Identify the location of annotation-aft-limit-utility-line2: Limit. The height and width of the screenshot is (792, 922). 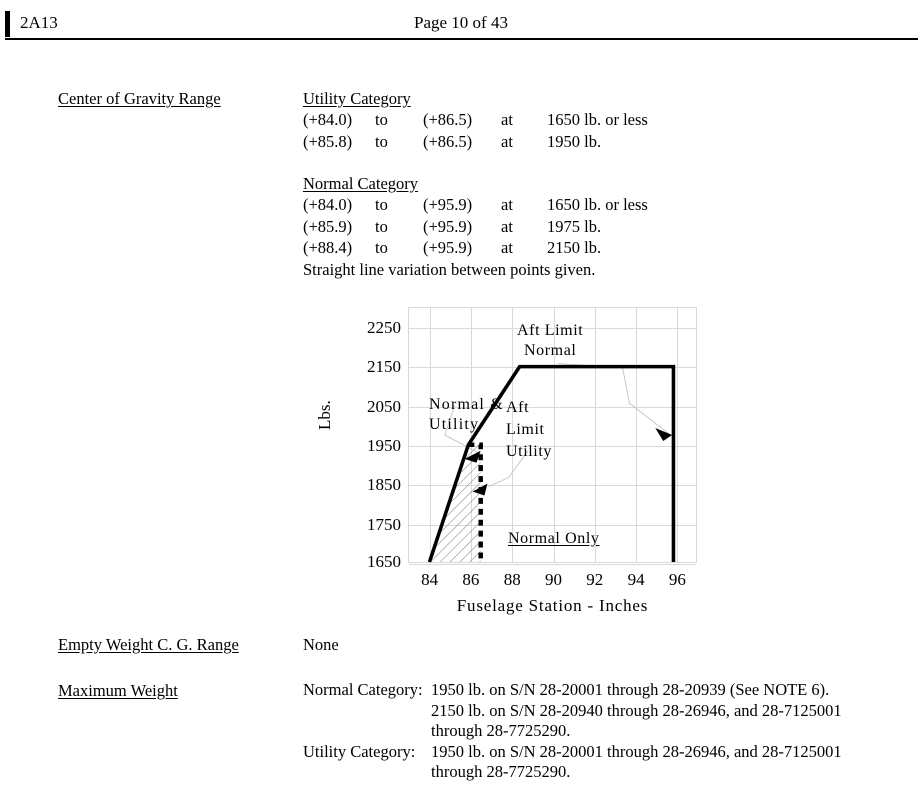
(525, 429).